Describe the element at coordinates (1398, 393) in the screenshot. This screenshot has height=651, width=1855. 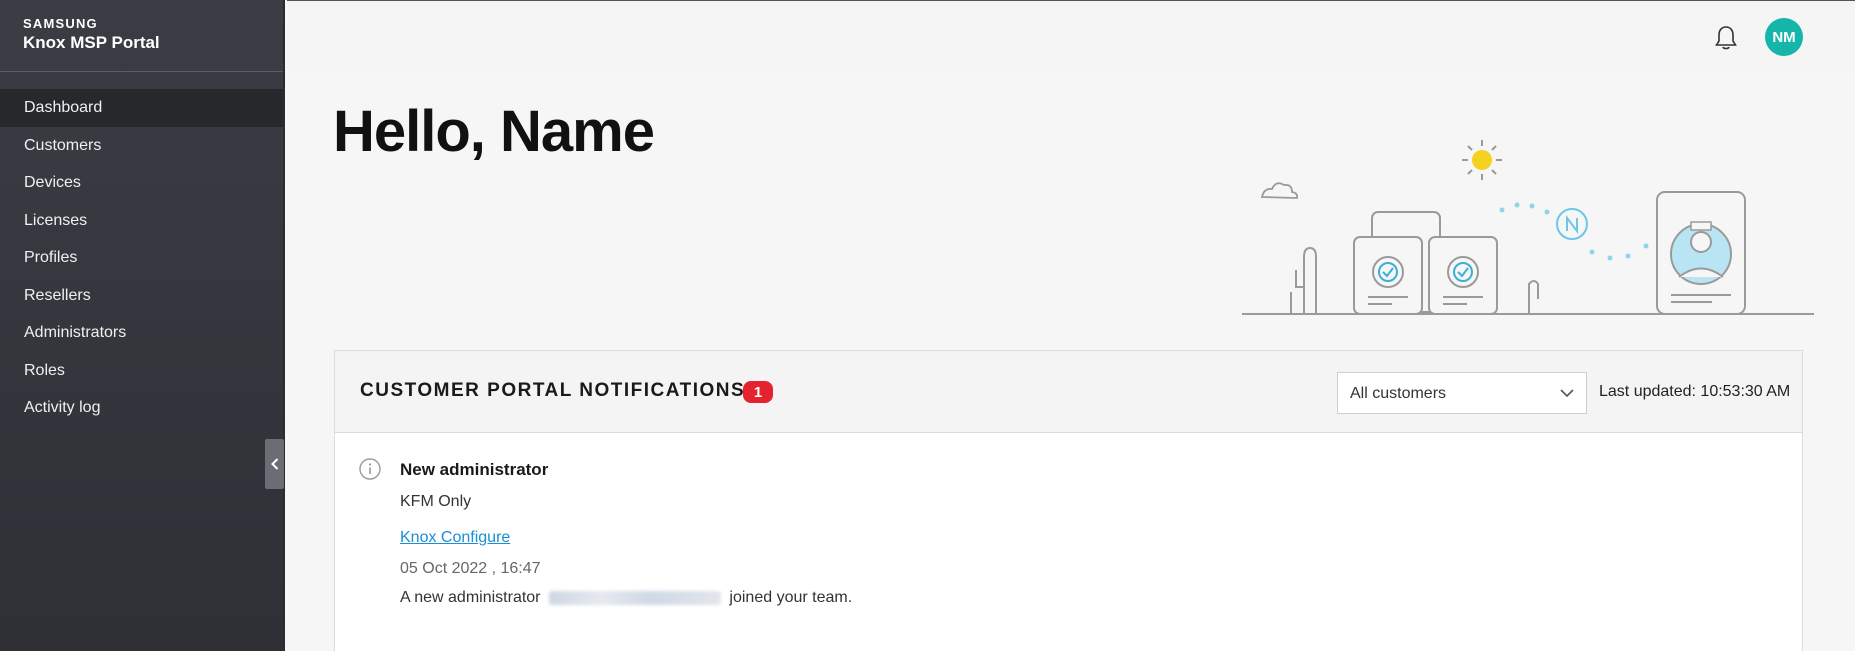
I see `customer-filter-value: All customers` at that location.